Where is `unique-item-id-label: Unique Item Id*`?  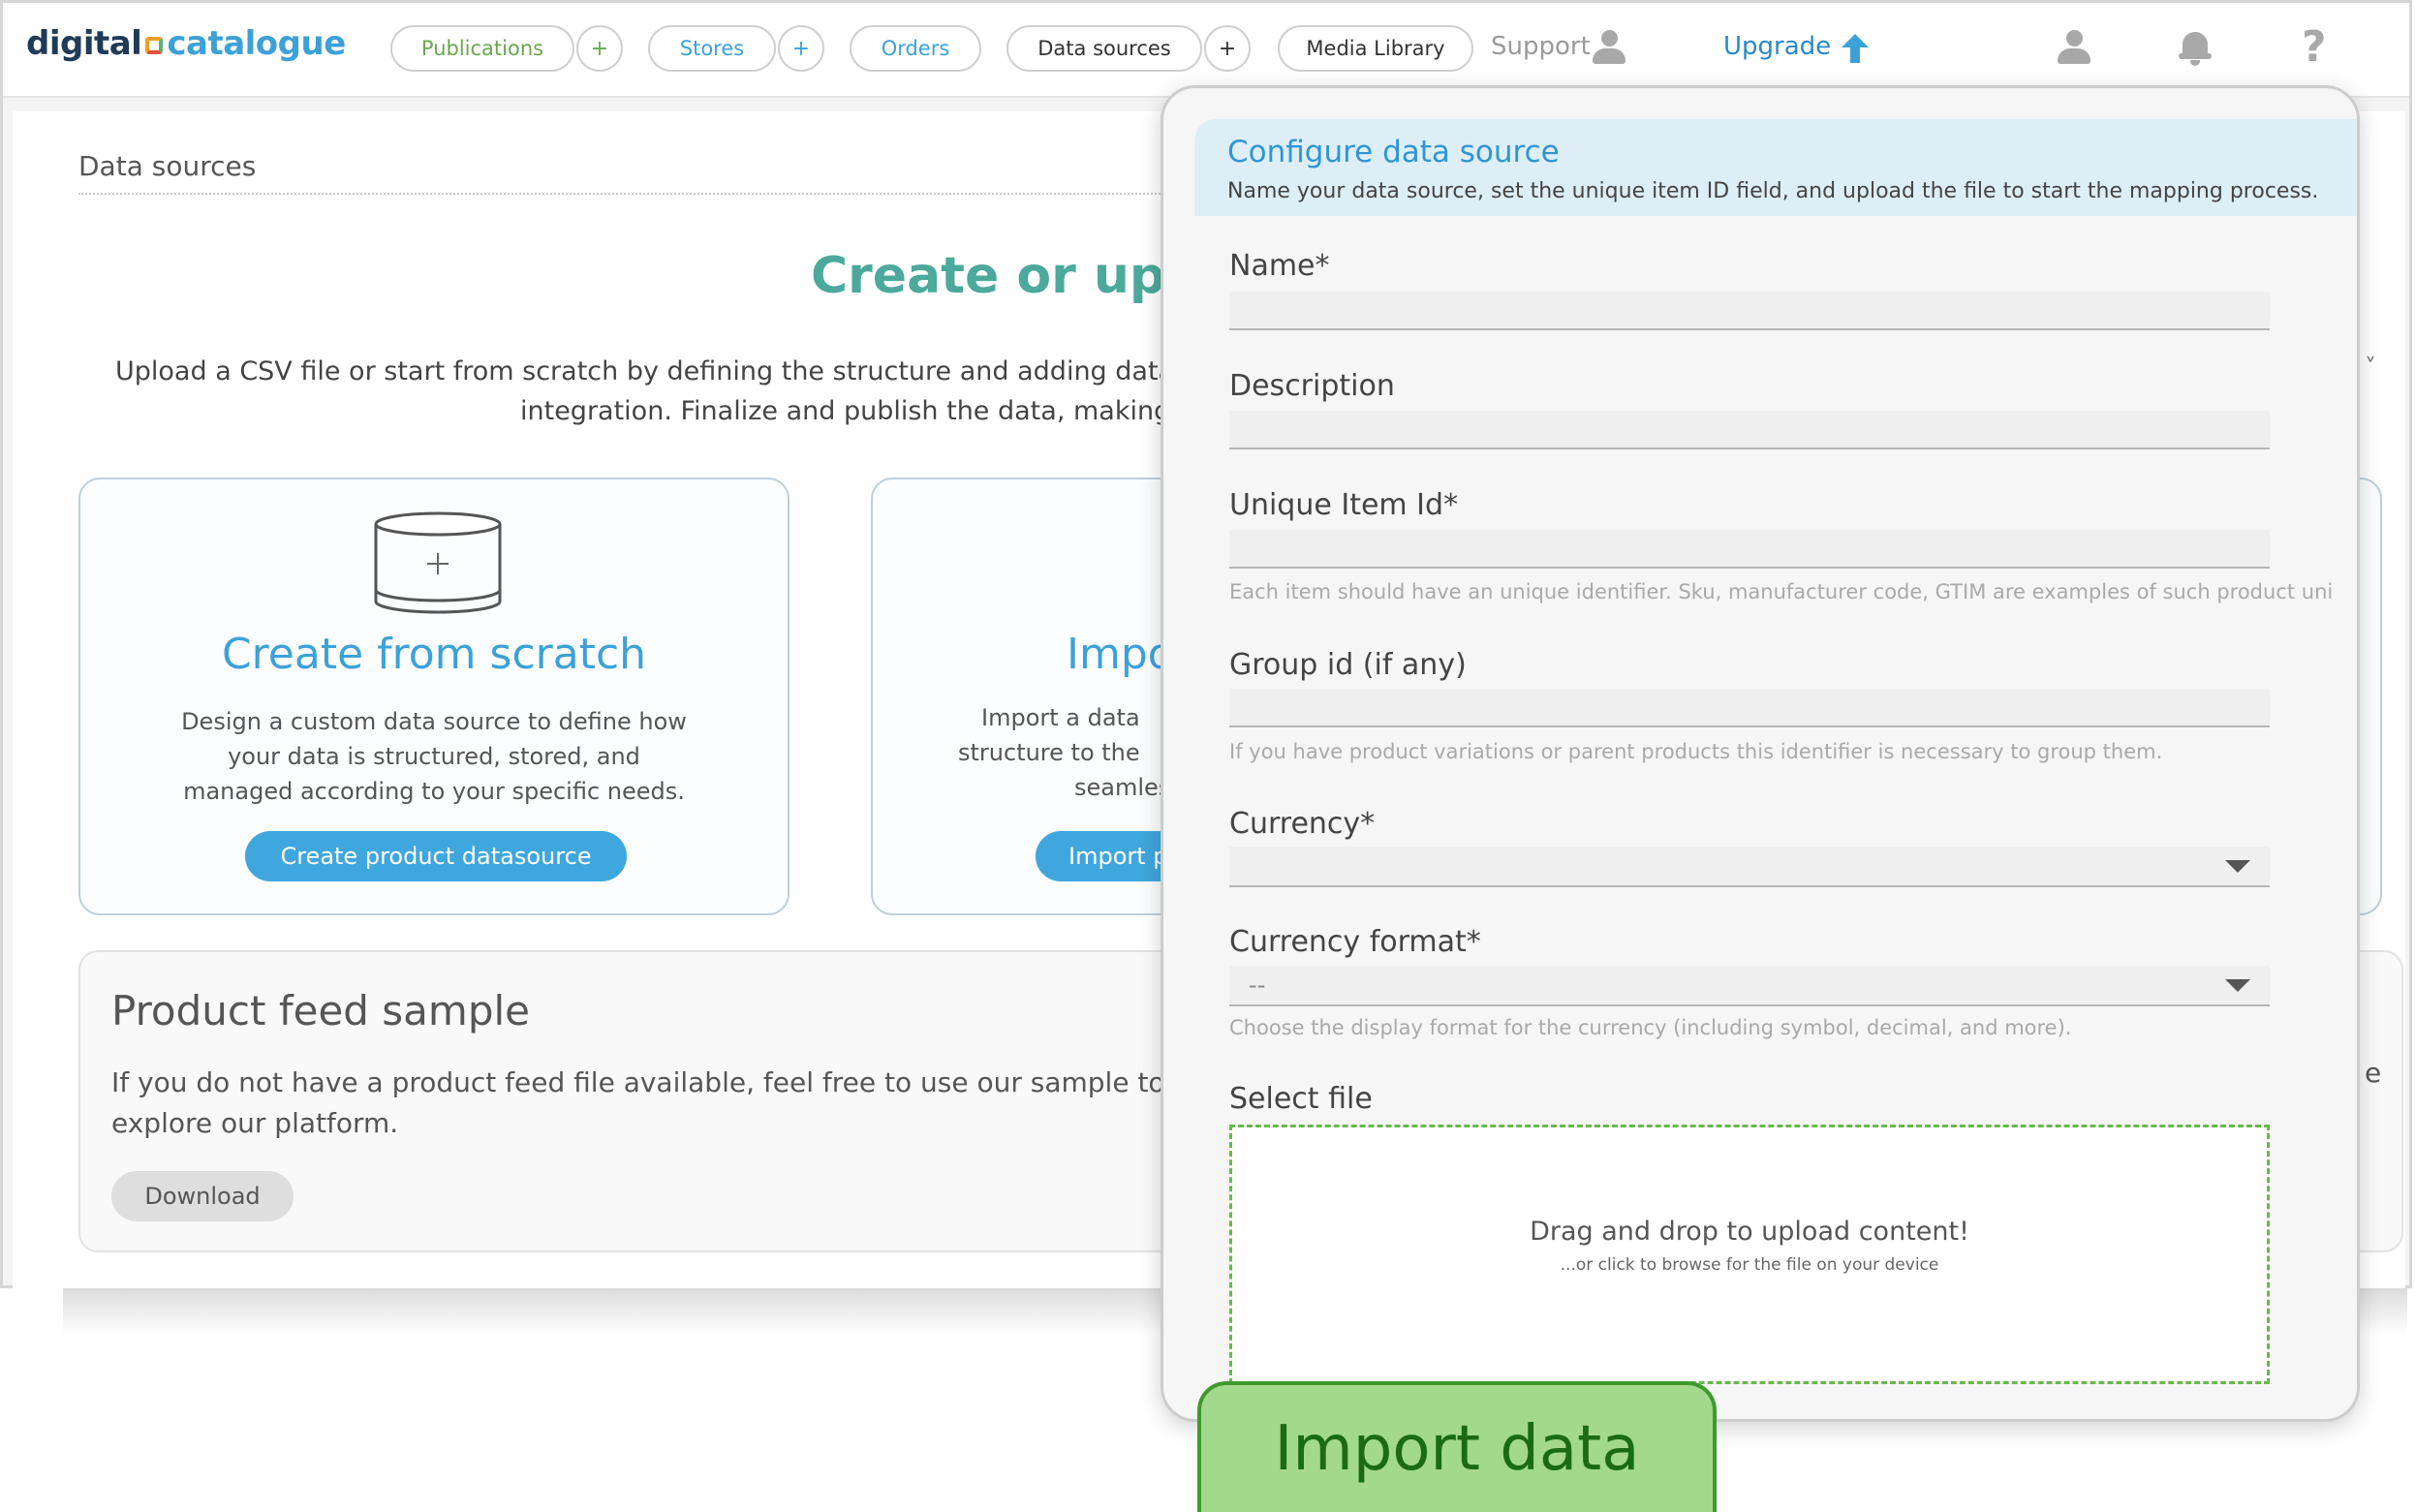
unique-item-id-label: Unique Item Id* is located at coordinates (1344, 505).